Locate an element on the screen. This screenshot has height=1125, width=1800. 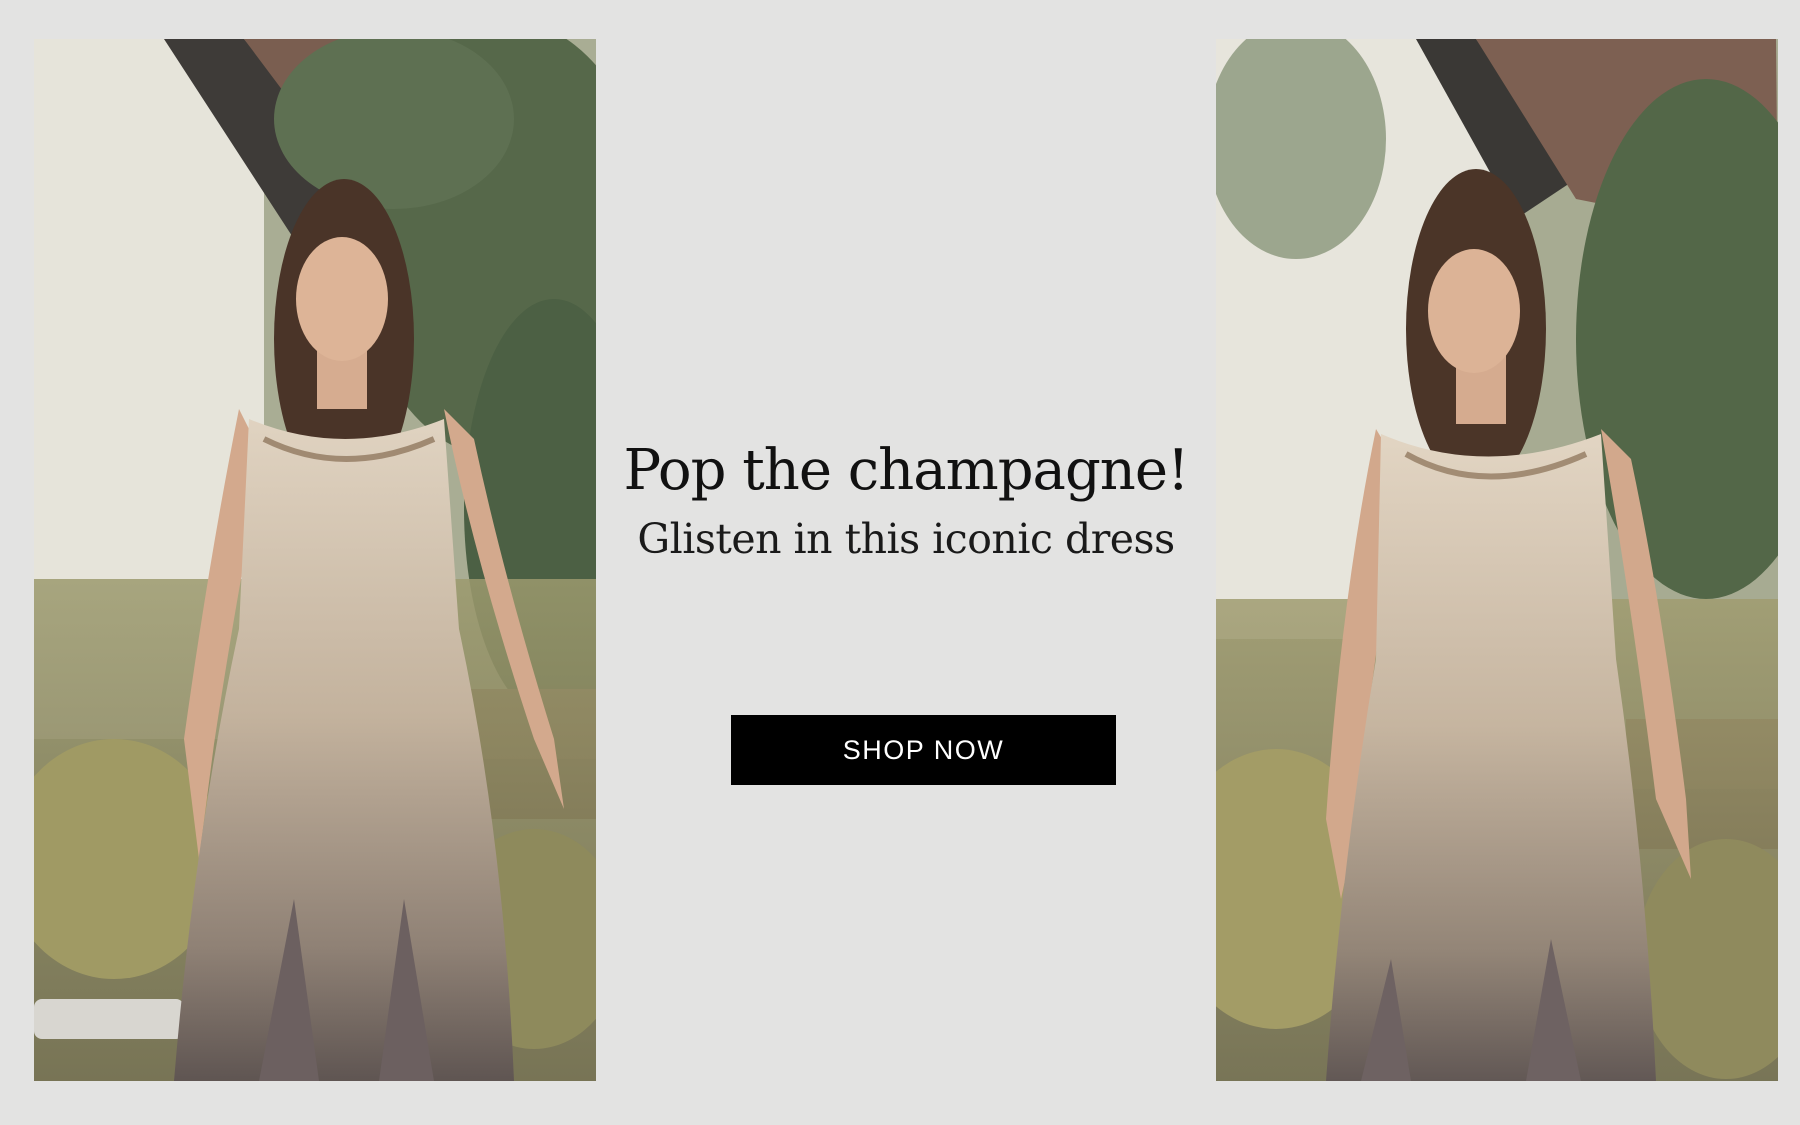
shop-now-button: SHOP NOW is located at coordinates (923, 750).